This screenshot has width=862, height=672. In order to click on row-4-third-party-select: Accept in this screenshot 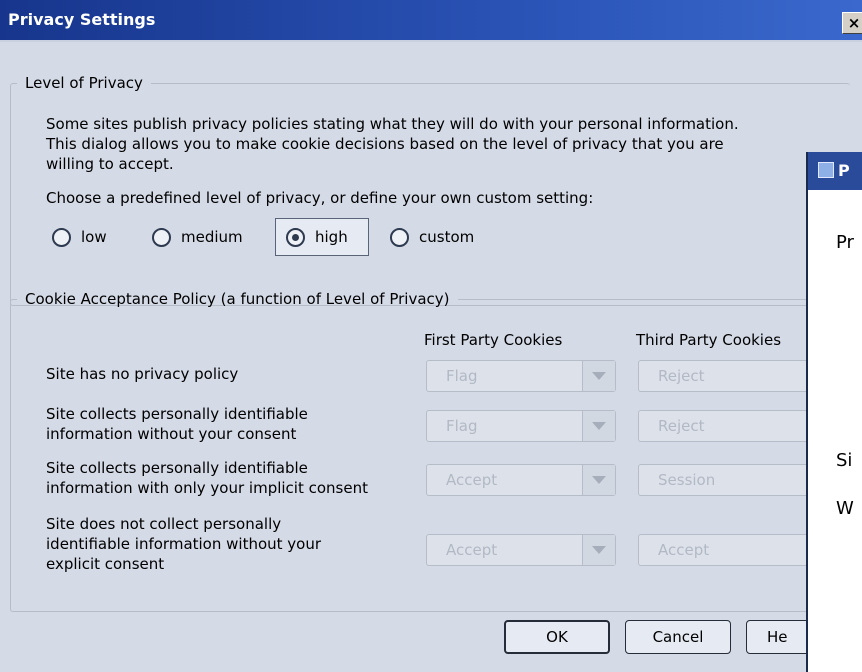, I will do `click(728, 550)`.